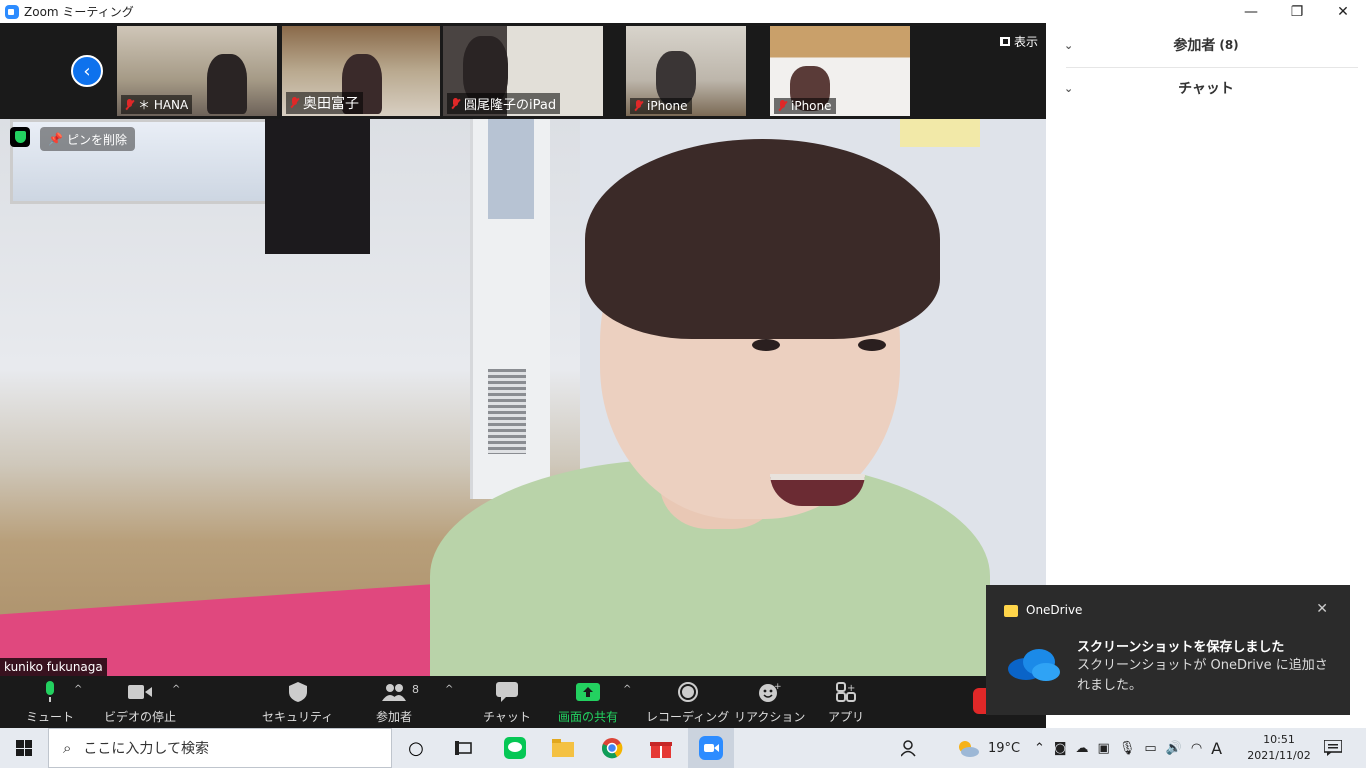  I want to click on reactions-button: + リアクション, so click(769, 702).